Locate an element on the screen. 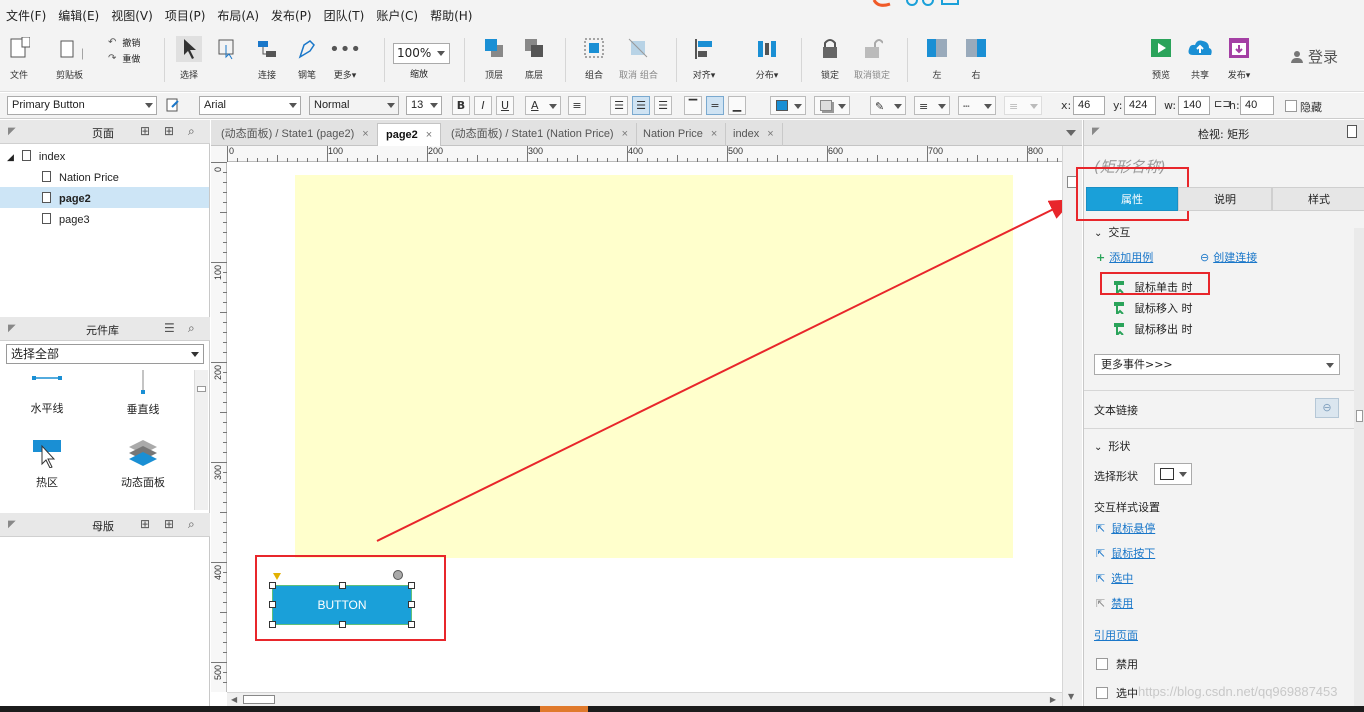  search-icon: ⌕ is located at coordinates (191, 131).